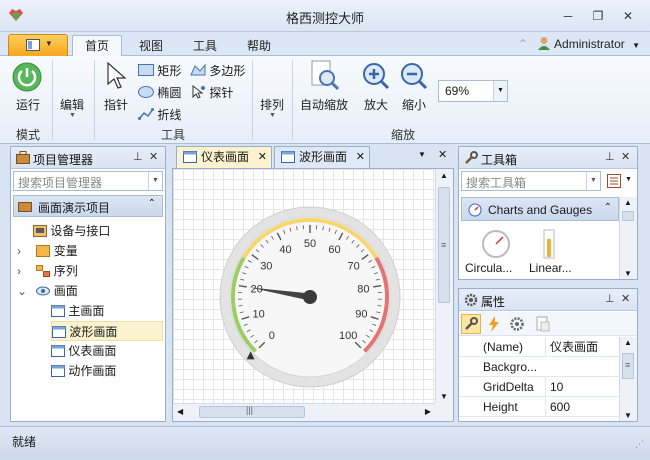  Describe the element at coordinates (539, 407) in the screenshot. I see `property-row: Height 600` at that location.